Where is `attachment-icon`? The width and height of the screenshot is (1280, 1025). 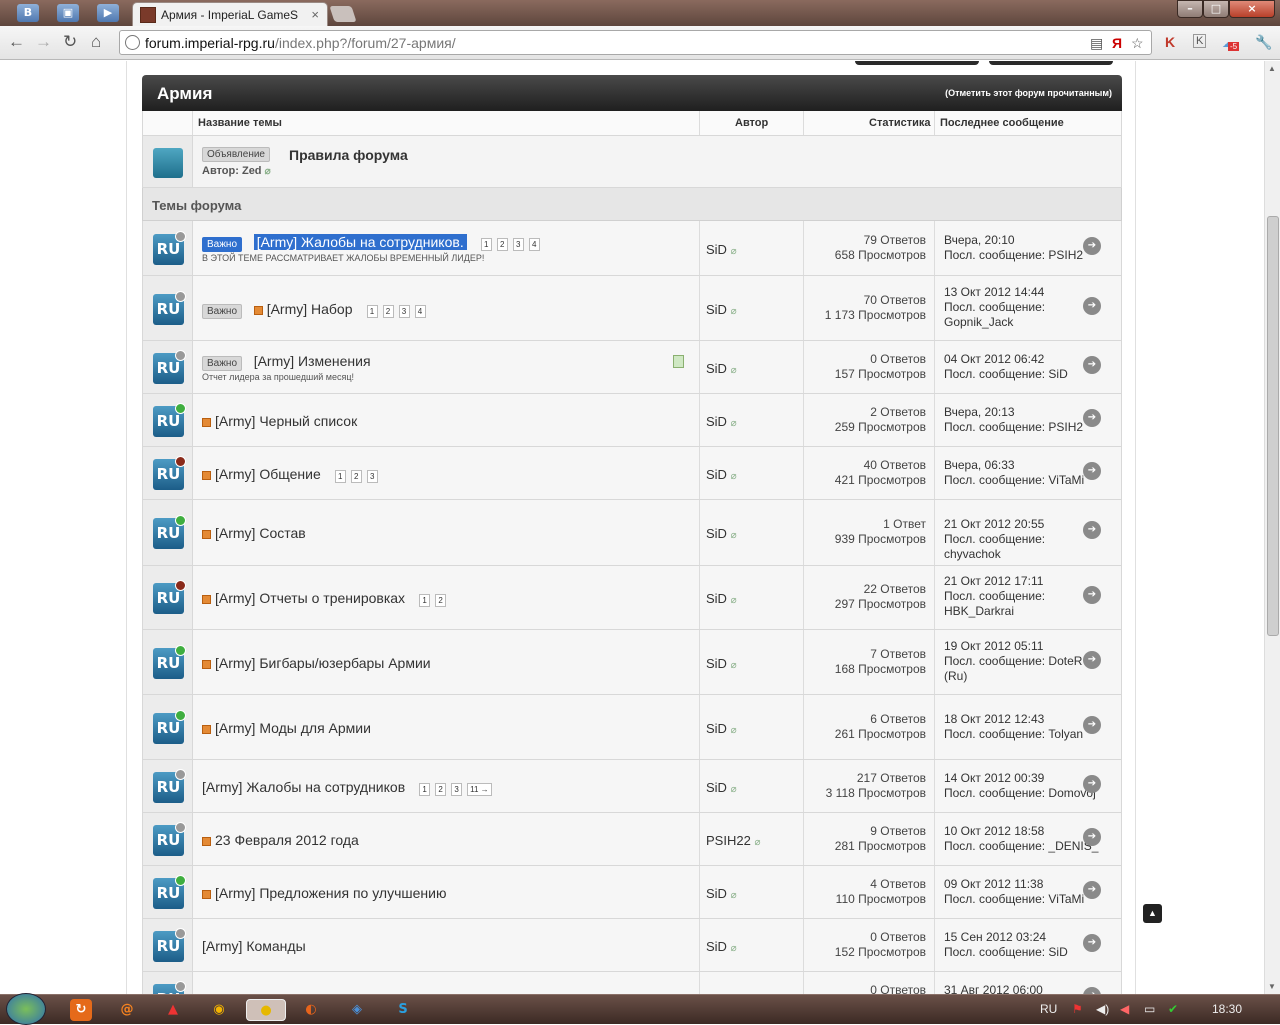
attachment-icon is located at coordinates (678, 361).